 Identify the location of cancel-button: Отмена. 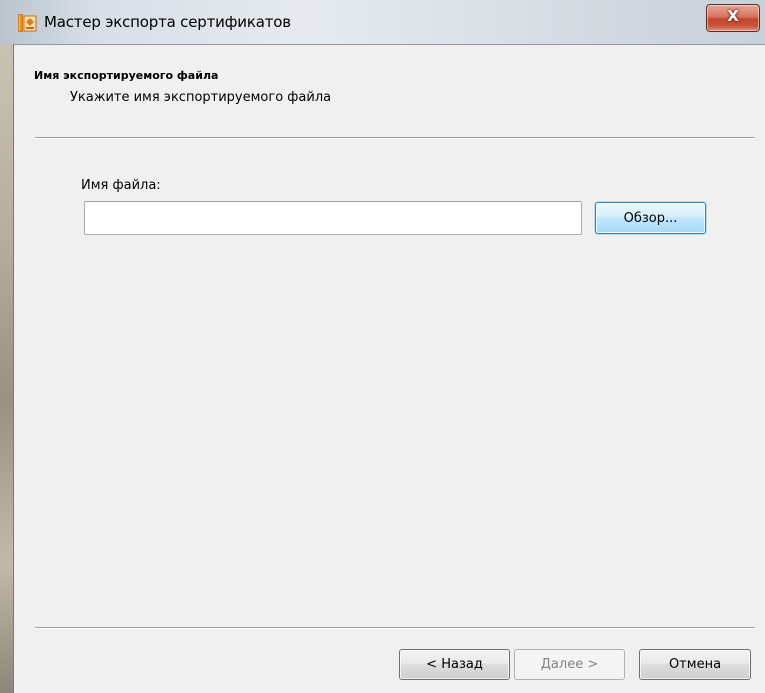
(695, 664).